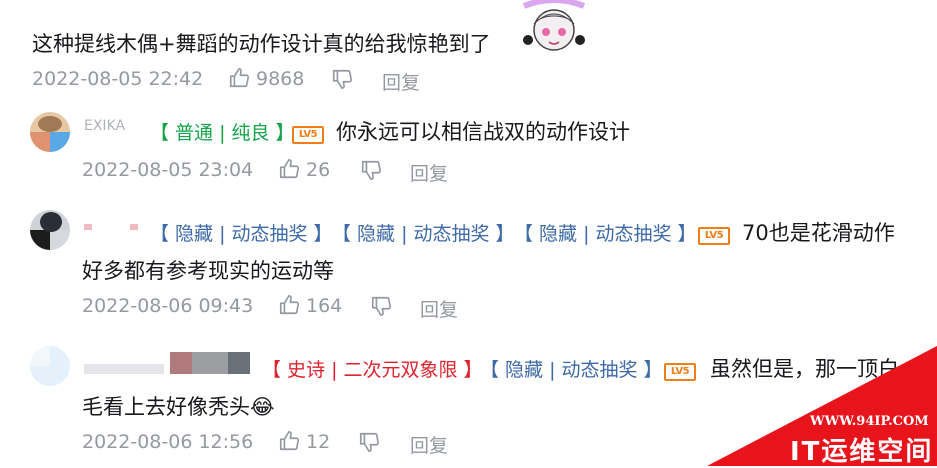 This screenshot has height=468, width=937. Describe the element at coordinates (318, 442) in the screenshot. I see `like-count: 12` at that location.